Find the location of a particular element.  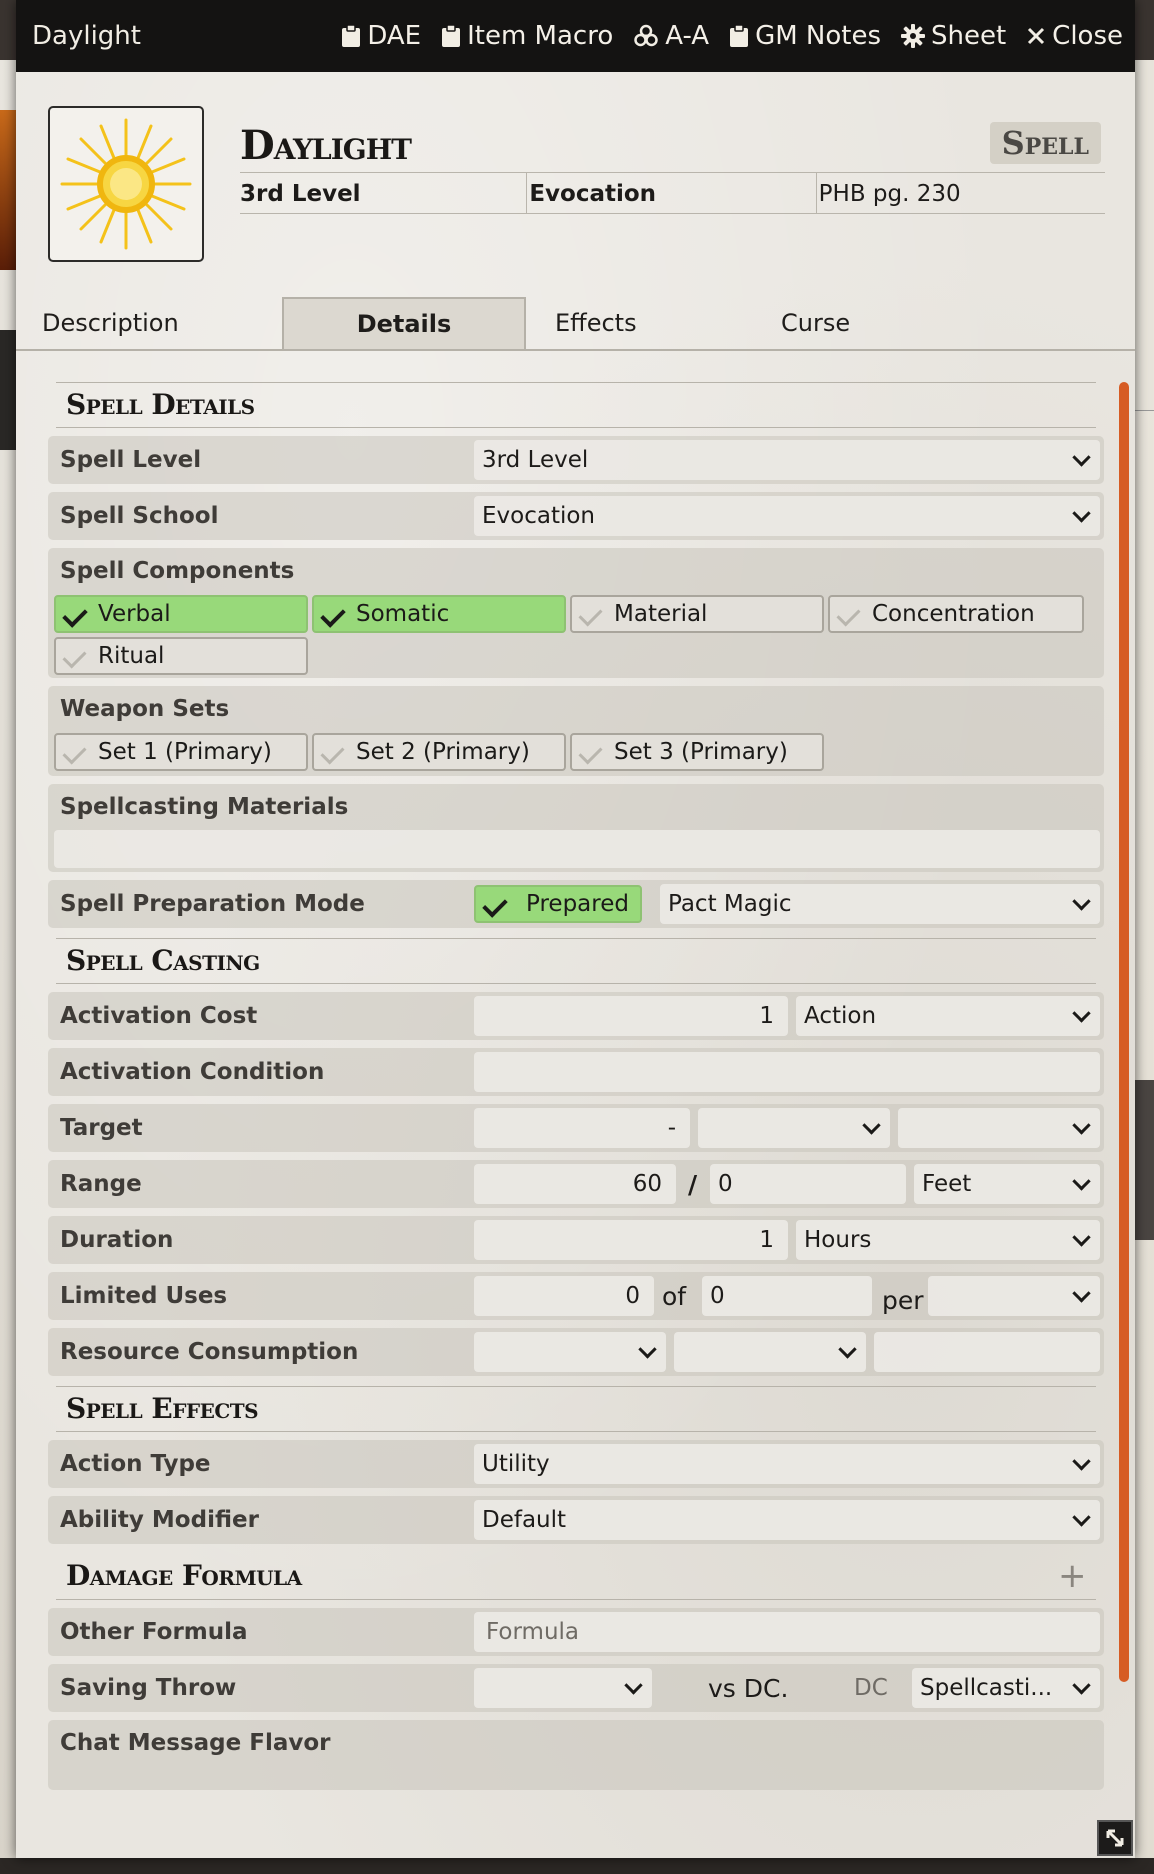

weapon-set-3-checkbox: Set 3 (Primary) is located at coordinates (697, 752).